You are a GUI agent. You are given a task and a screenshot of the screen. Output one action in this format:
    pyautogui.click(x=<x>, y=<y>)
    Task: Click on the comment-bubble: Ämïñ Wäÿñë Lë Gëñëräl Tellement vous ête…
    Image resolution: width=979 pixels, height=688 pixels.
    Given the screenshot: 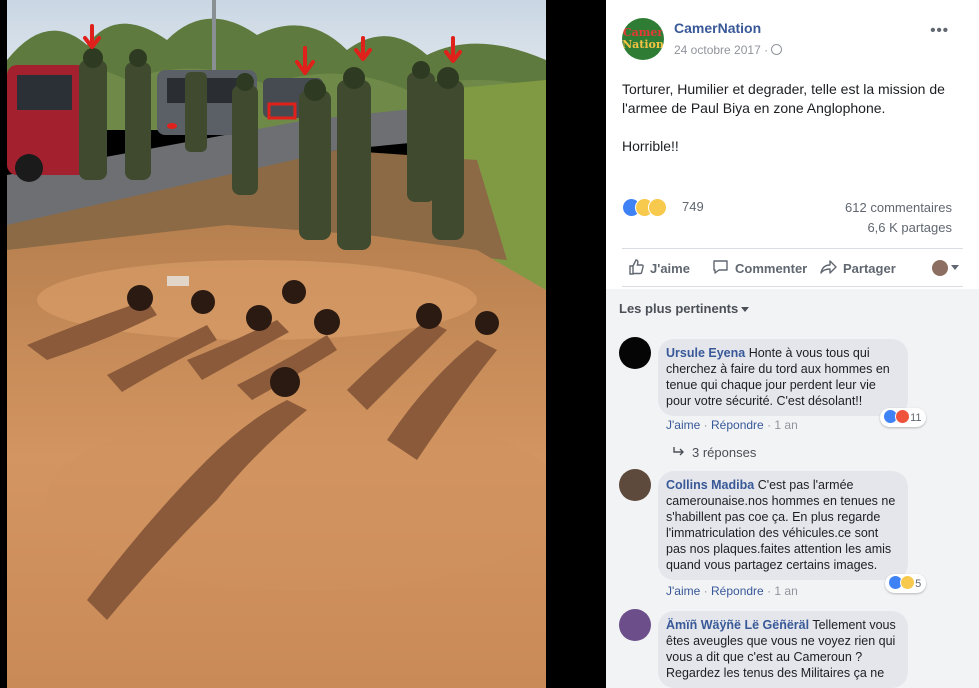 What is the action you would take?
    pyautogui.click(x=783, y=649)
    